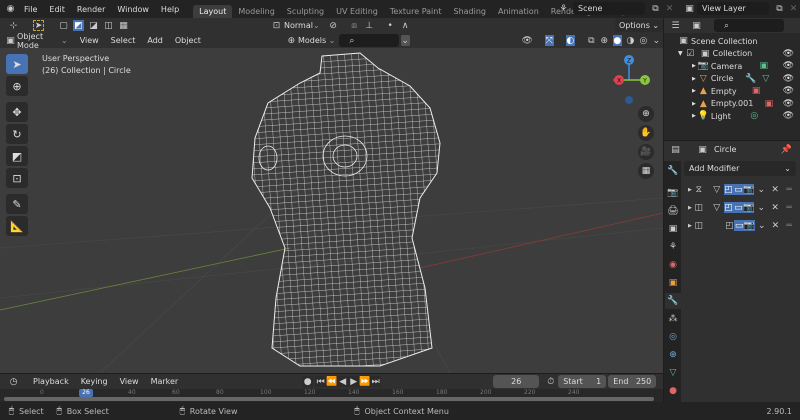  I want to click on gizmo-neg-z, so click(629, 100).